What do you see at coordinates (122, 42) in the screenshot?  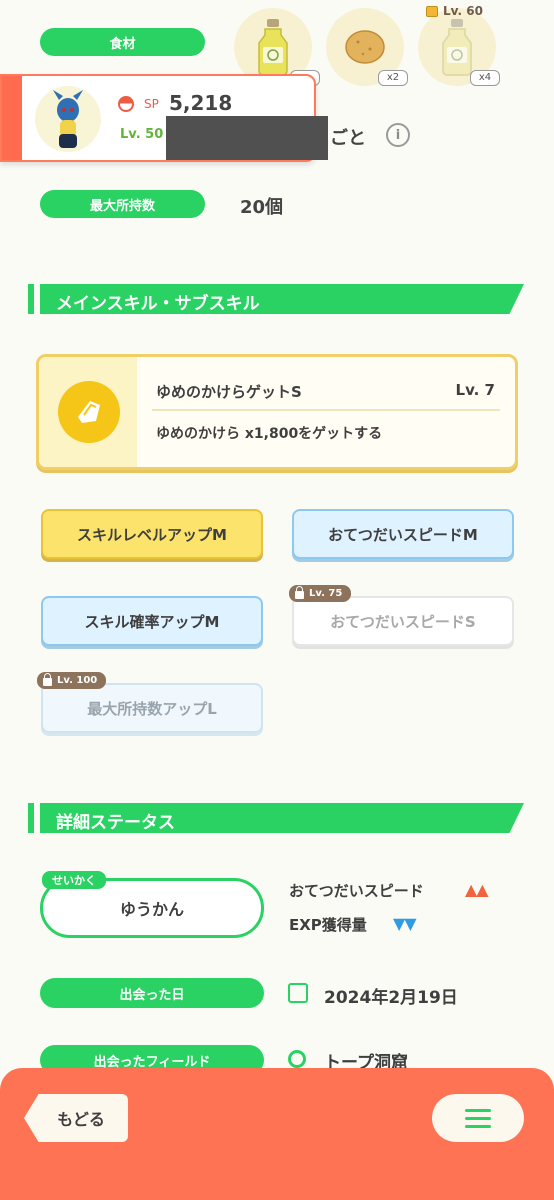 I see `ingredients-label: 食材` at bounding box center [122, 42].